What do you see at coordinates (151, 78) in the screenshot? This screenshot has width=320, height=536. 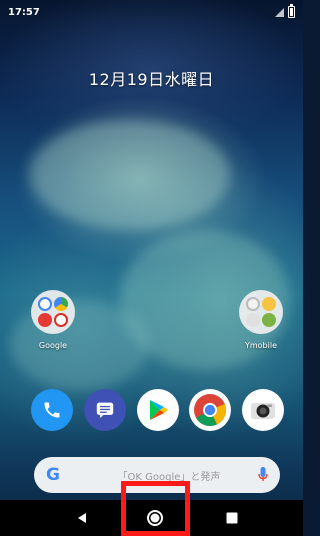 I see `date-widget: 12月19日水曜日` at bounding box center [151, 78].